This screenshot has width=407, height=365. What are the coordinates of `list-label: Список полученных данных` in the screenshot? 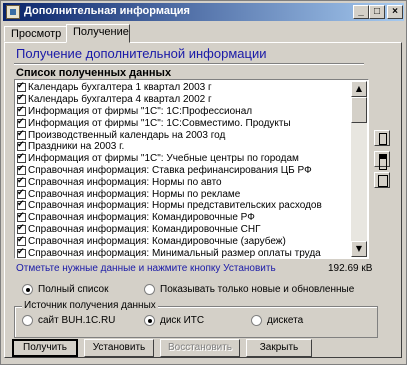 It's located at (94, 73).